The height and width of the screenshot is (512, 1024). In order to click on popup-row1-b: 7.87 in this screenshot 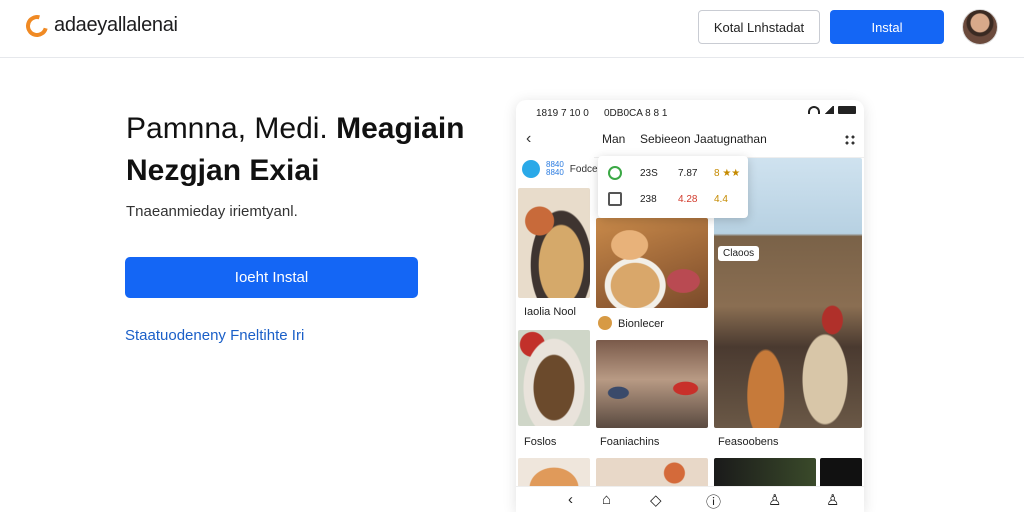, I will do `click(688, 173)`.